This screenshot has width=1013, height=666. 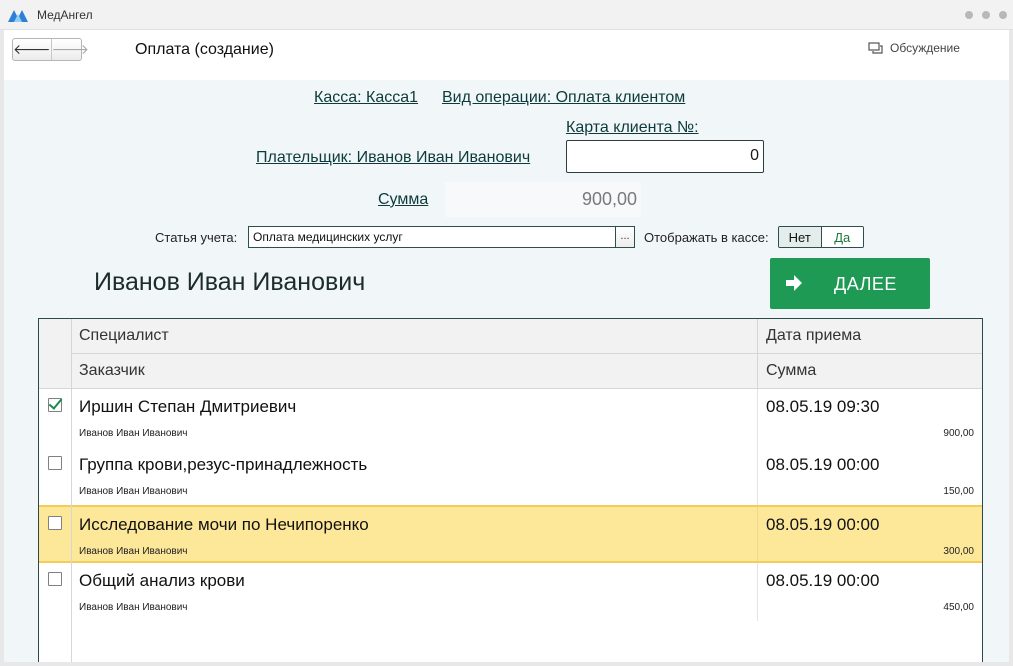 I want to click on toggle-option-yes: Да, so click(x=842, y=237).